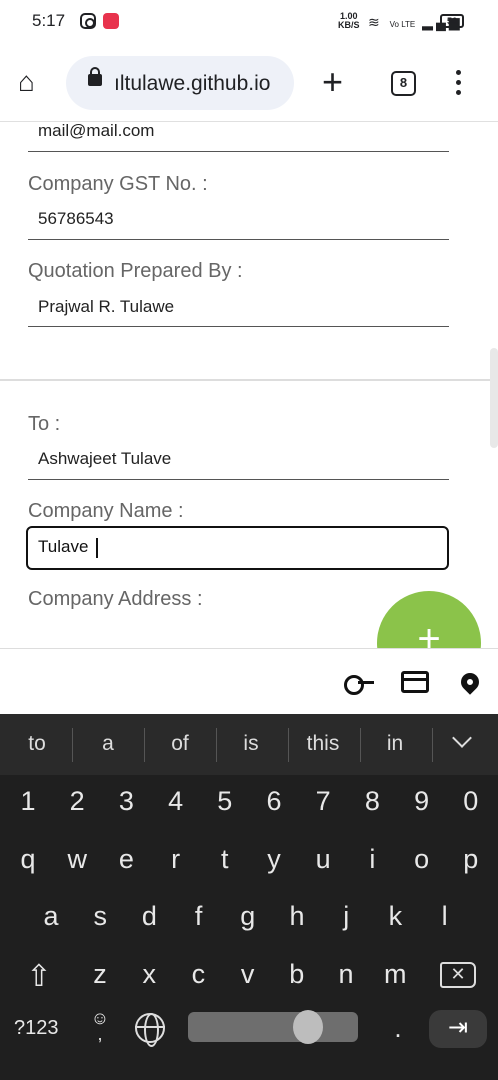 The width and height of the screenshot is (498, 1080). What do you see at coordinates (422, 859) in the screenshot?
I see `key-o: o` at bounding box center [422, 859].